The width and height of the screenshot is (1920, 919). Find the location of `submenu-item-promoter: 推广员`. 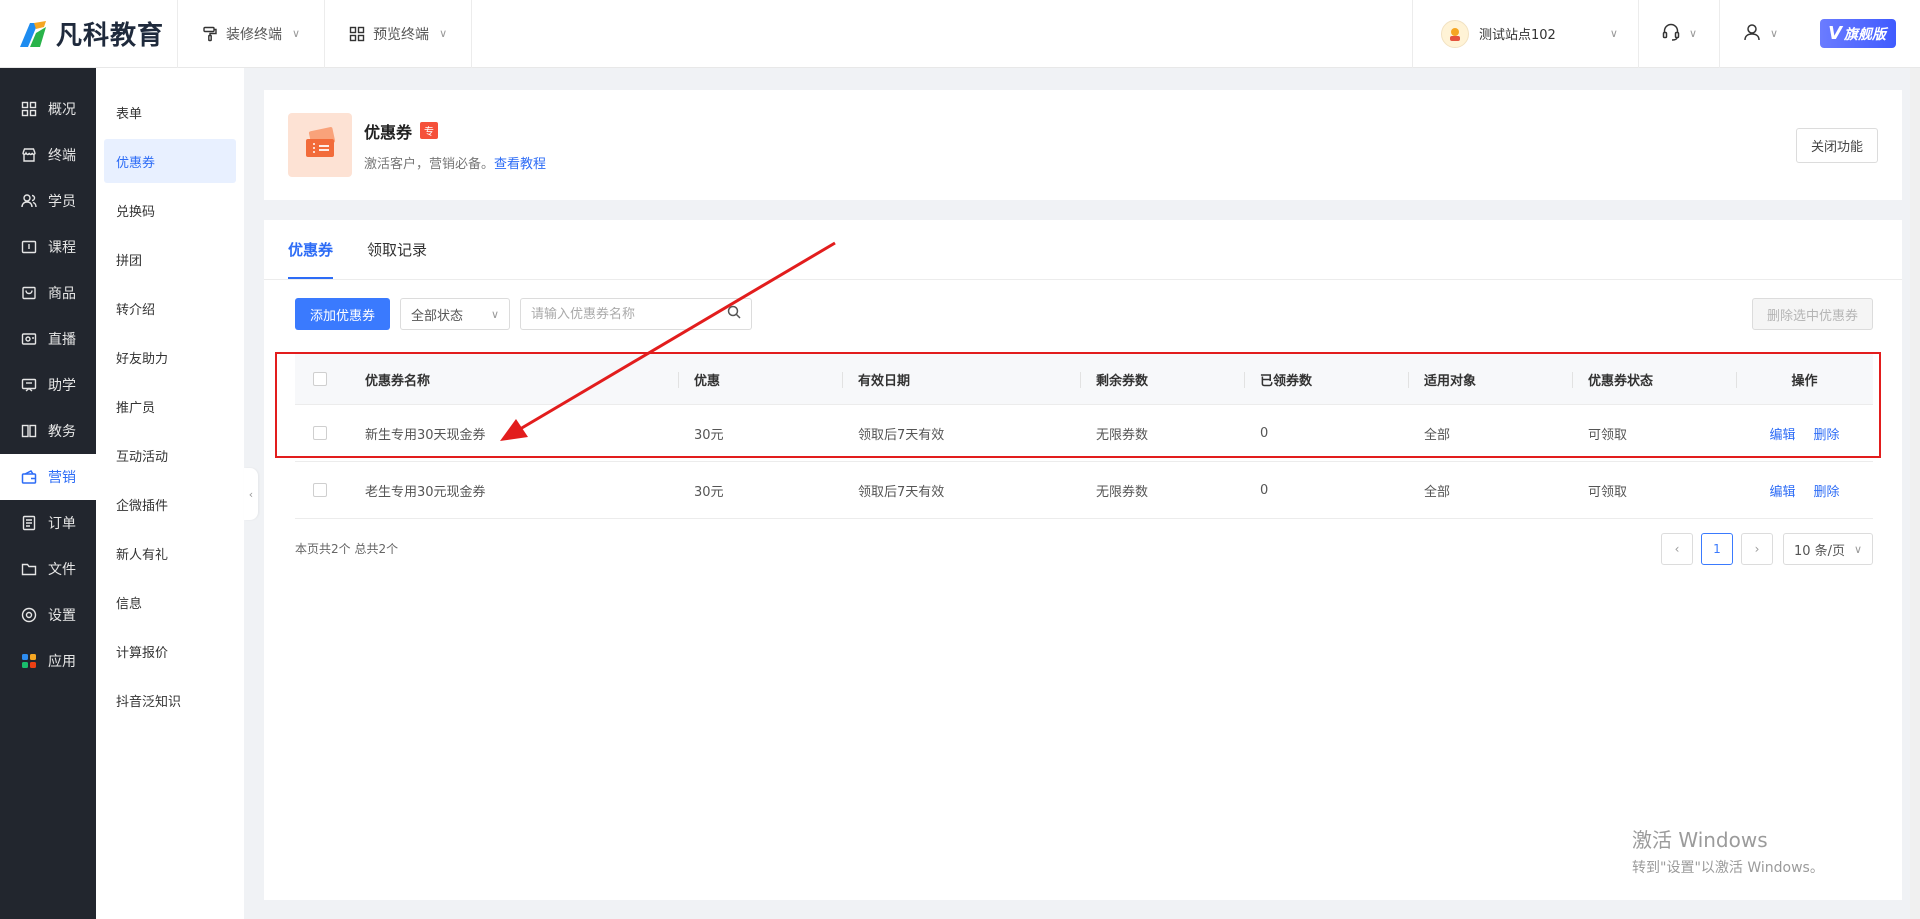

submenu-item-promoter: 推广员 is located at coordinates (170, 406).